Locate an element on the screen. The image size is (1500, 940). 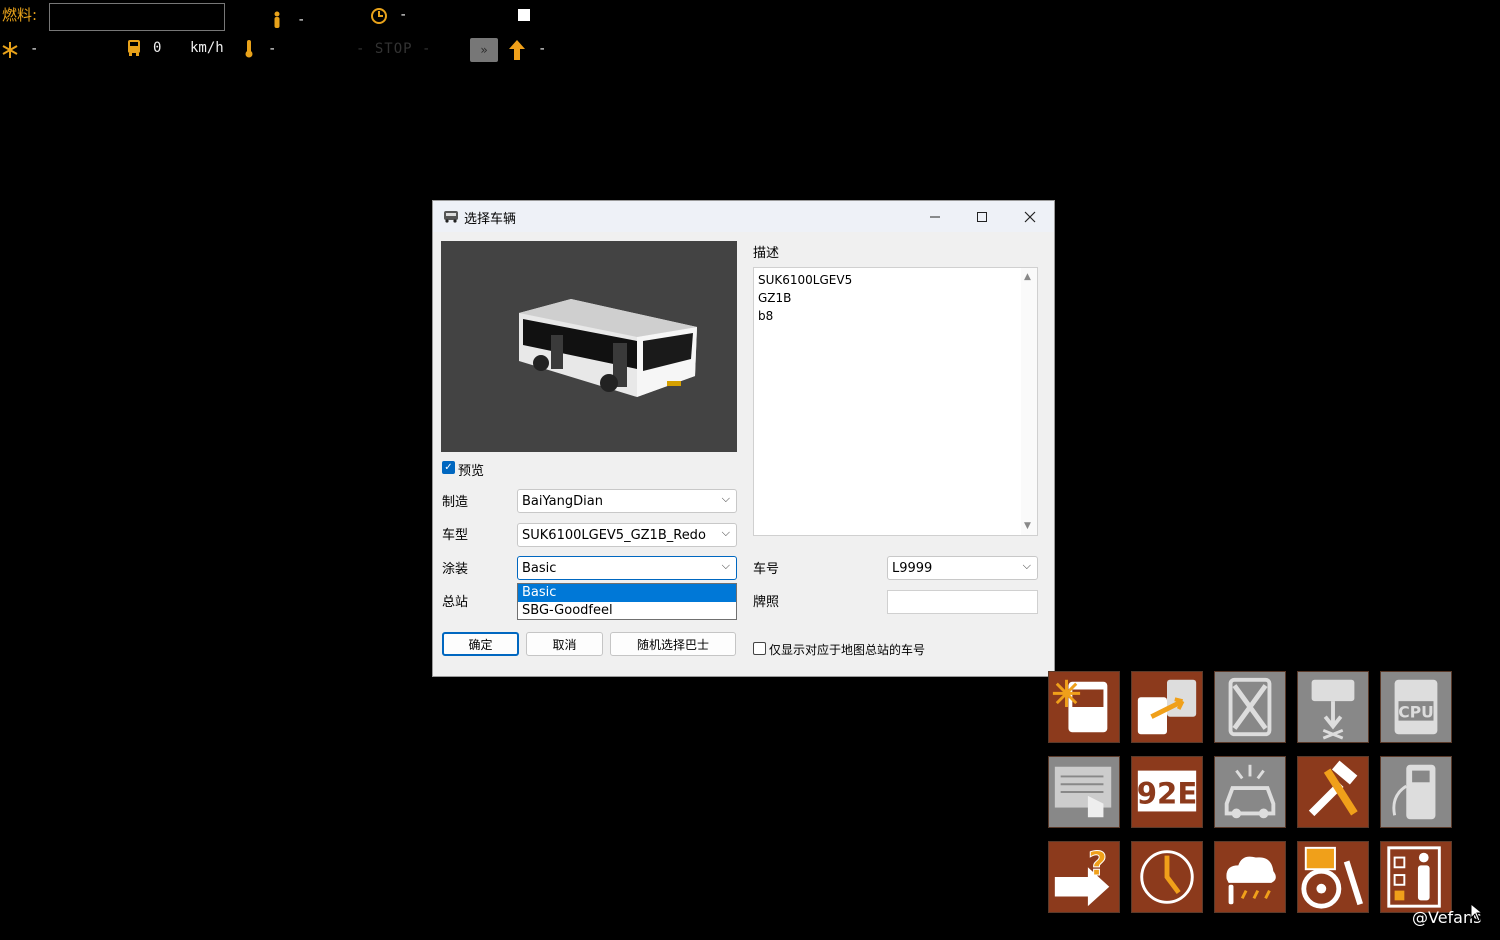
route-display-icon: 92E is located at coordinates (1167, 792).